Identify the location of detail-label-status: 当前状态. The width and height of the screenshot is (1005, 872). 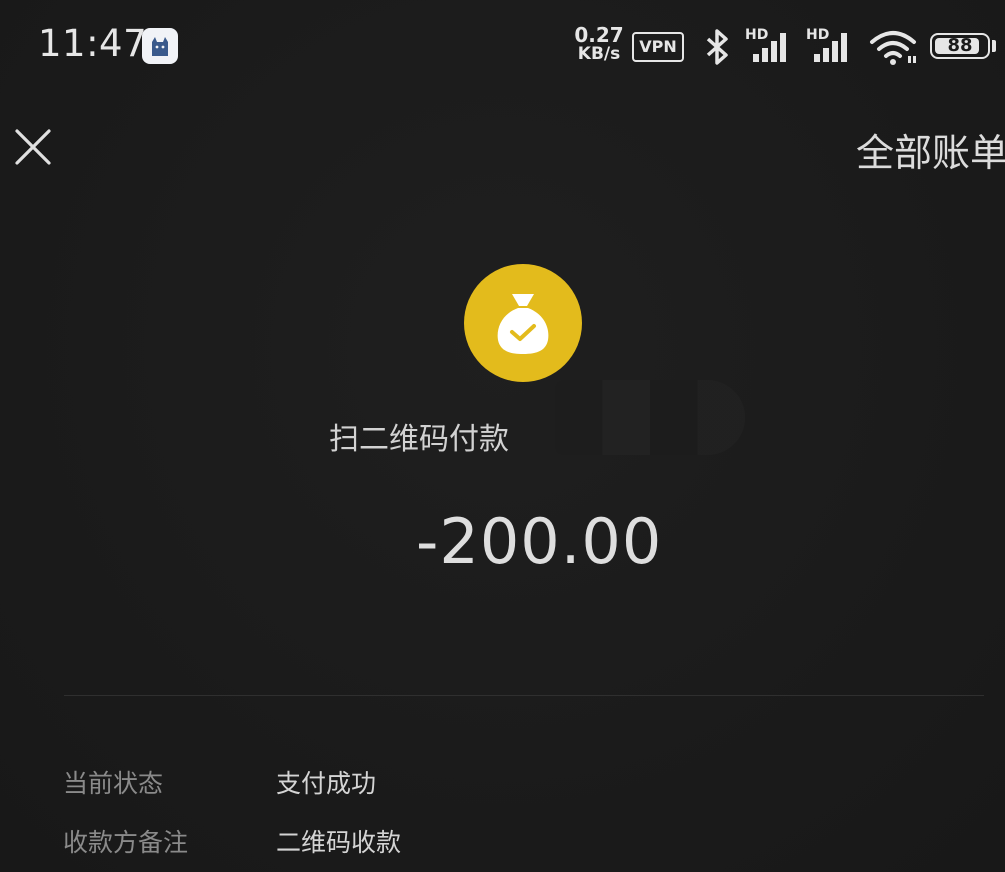
(113, 783).